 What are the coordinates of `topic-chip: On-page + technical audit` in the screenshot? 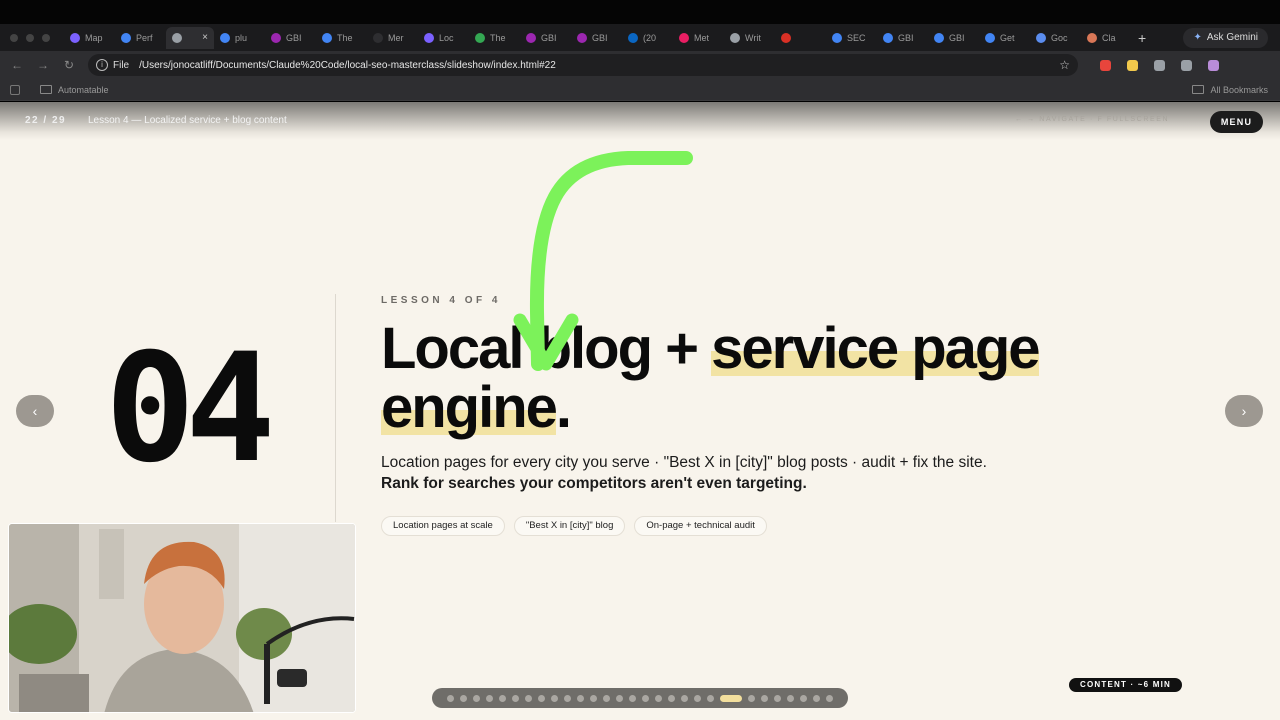 It's located at (700, 526).